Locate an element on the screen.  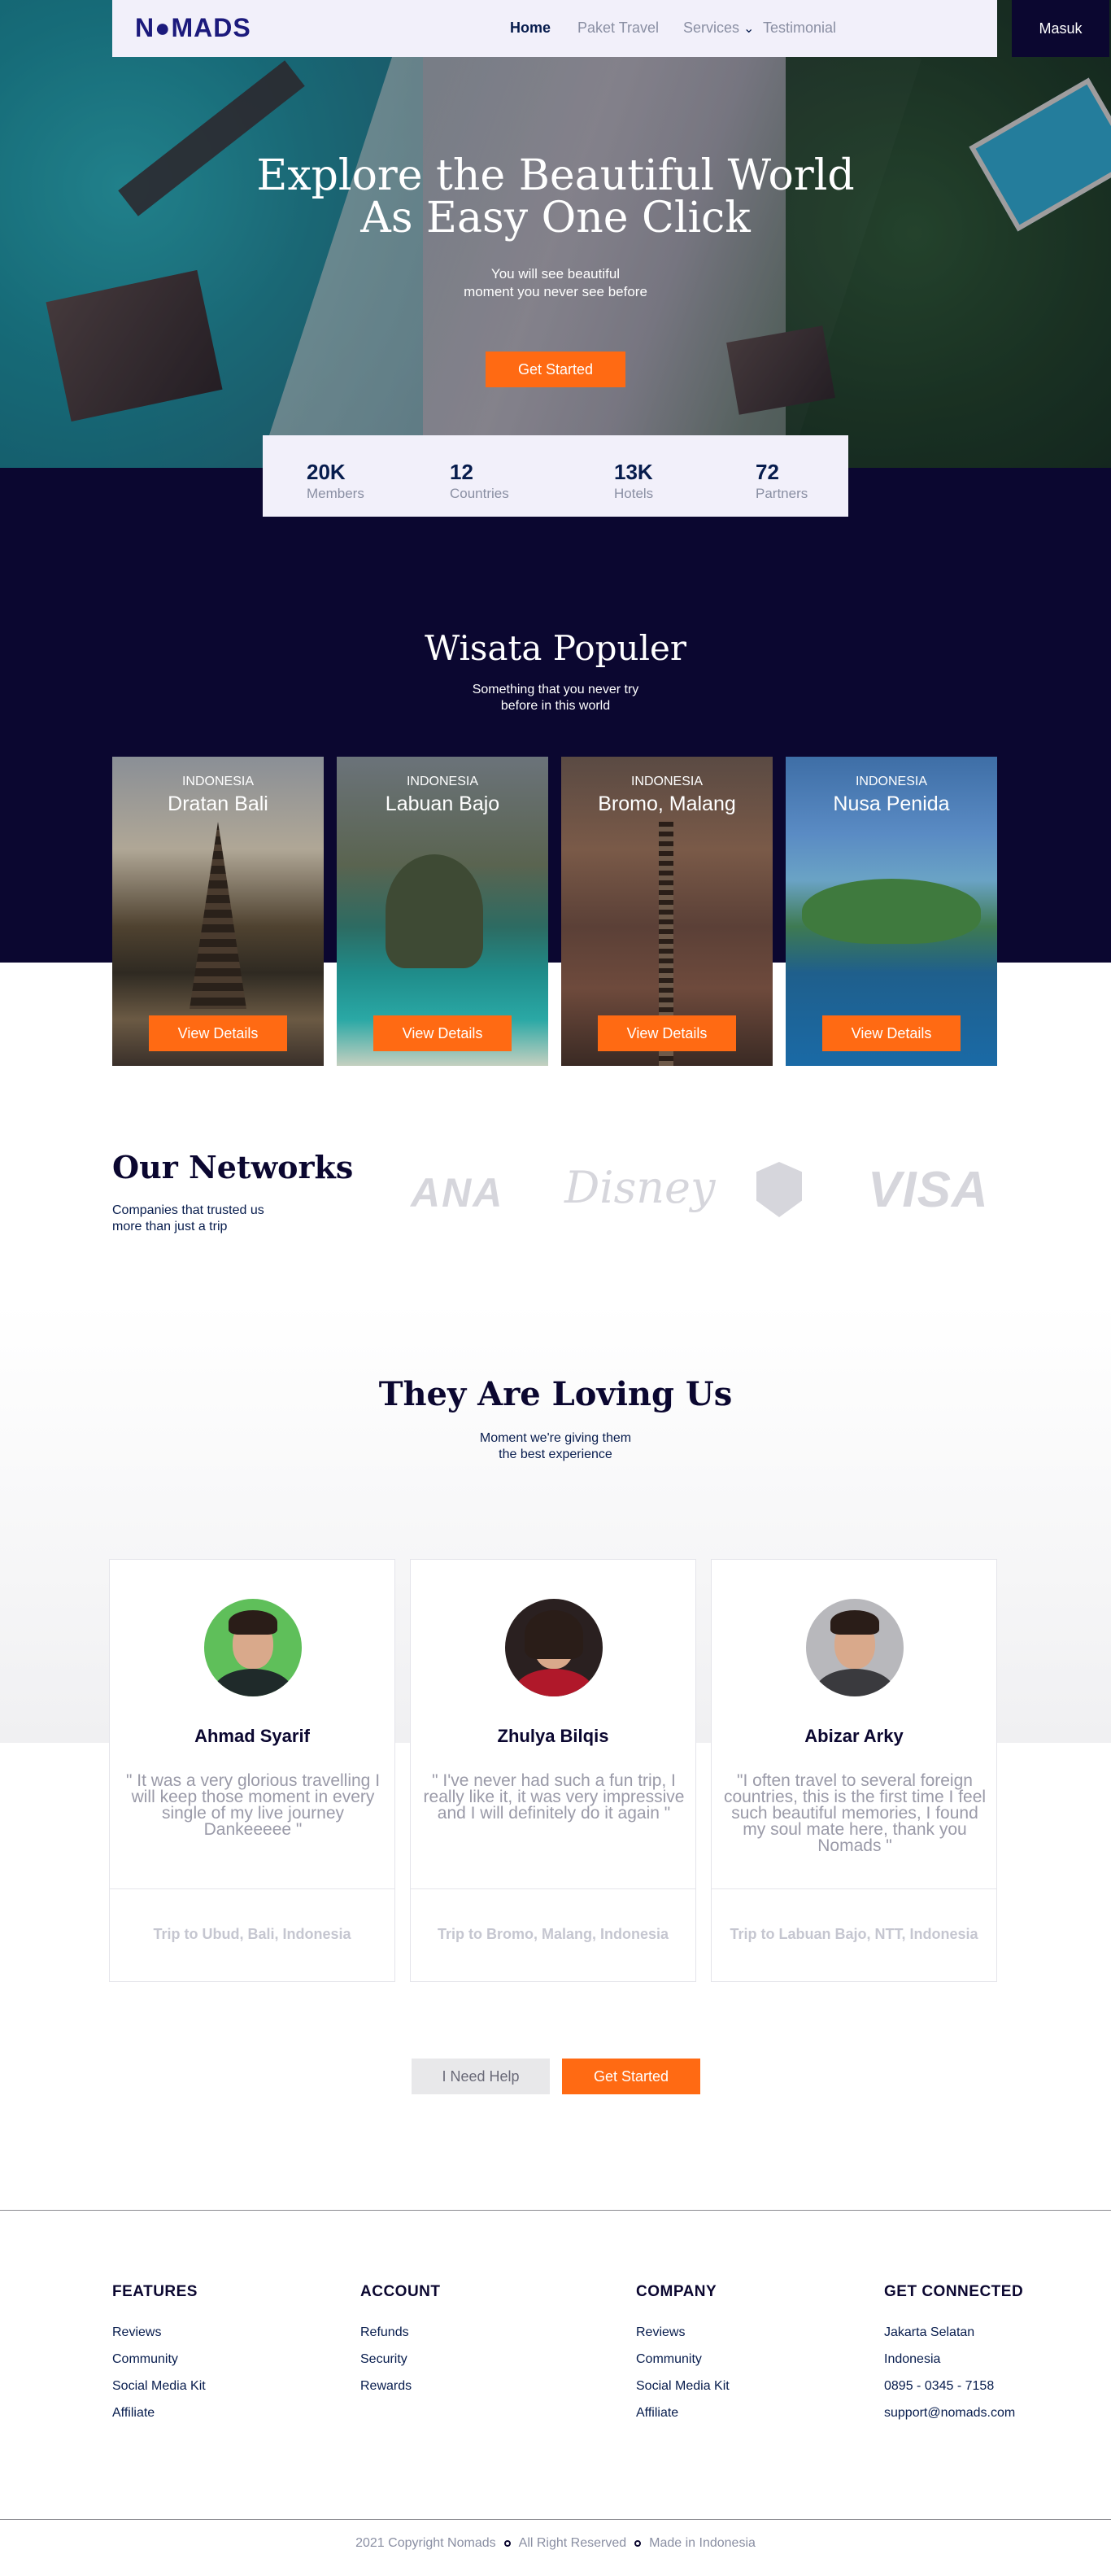
stat-members: 20K Members is located at coordinates (335, 480).